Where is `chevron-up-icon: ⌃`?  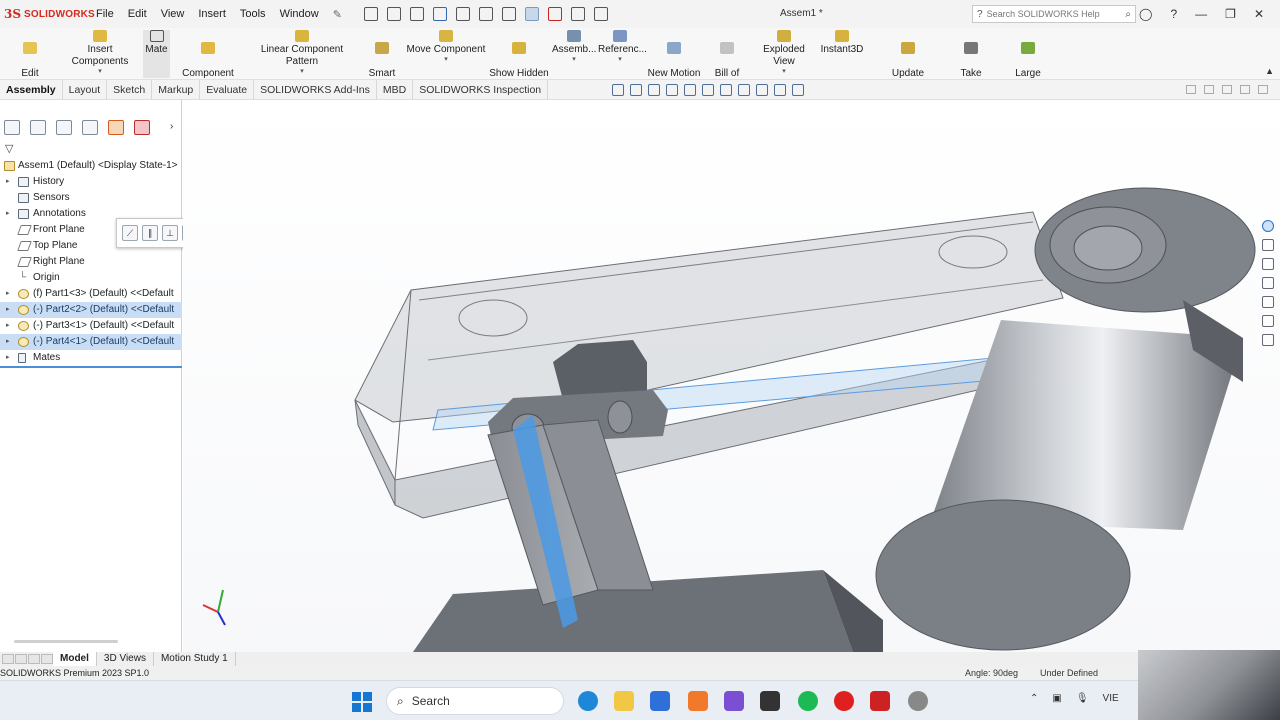 chevron-up-icon: ⌃ is located at coordinates (1034, 698).